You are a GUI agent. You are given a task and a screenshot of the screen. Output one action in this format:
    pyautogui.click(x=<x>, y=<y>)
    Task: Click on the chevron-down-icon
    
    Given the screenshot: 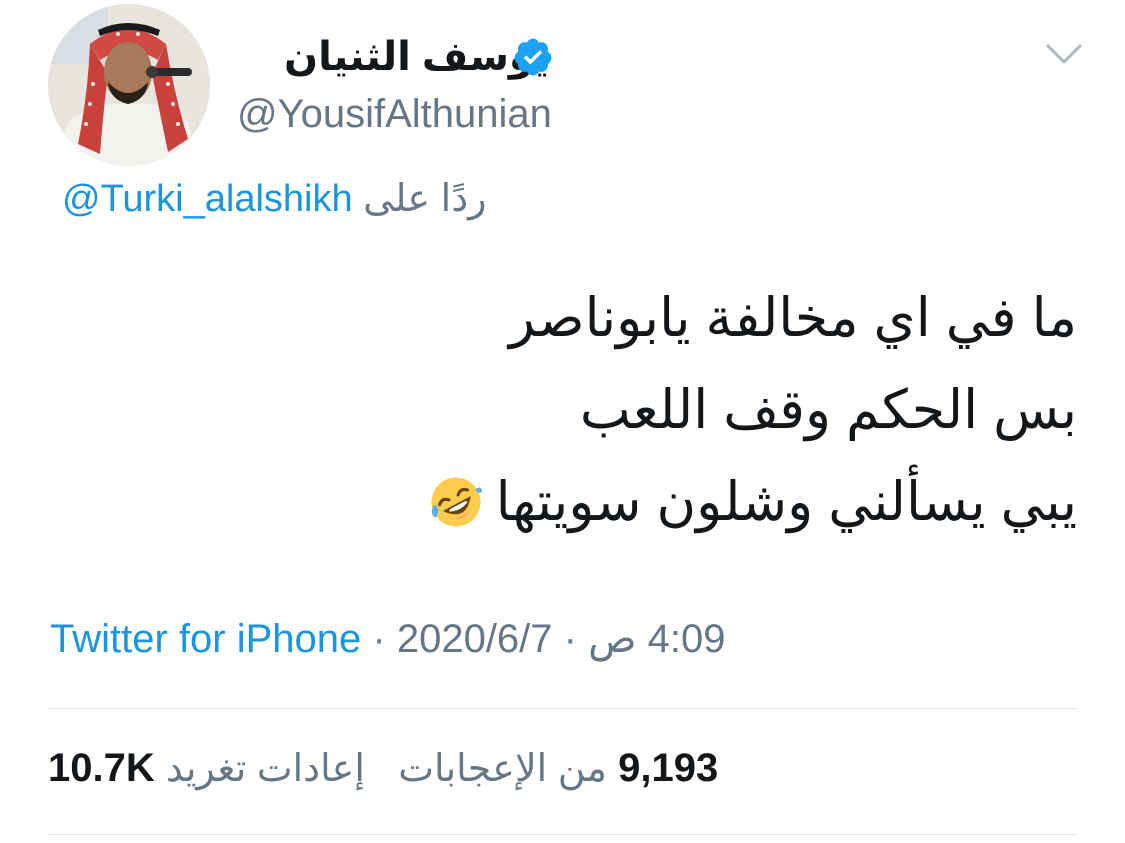 What is the action you would take?
    pyautogui.click(x=1064, y=54)
    